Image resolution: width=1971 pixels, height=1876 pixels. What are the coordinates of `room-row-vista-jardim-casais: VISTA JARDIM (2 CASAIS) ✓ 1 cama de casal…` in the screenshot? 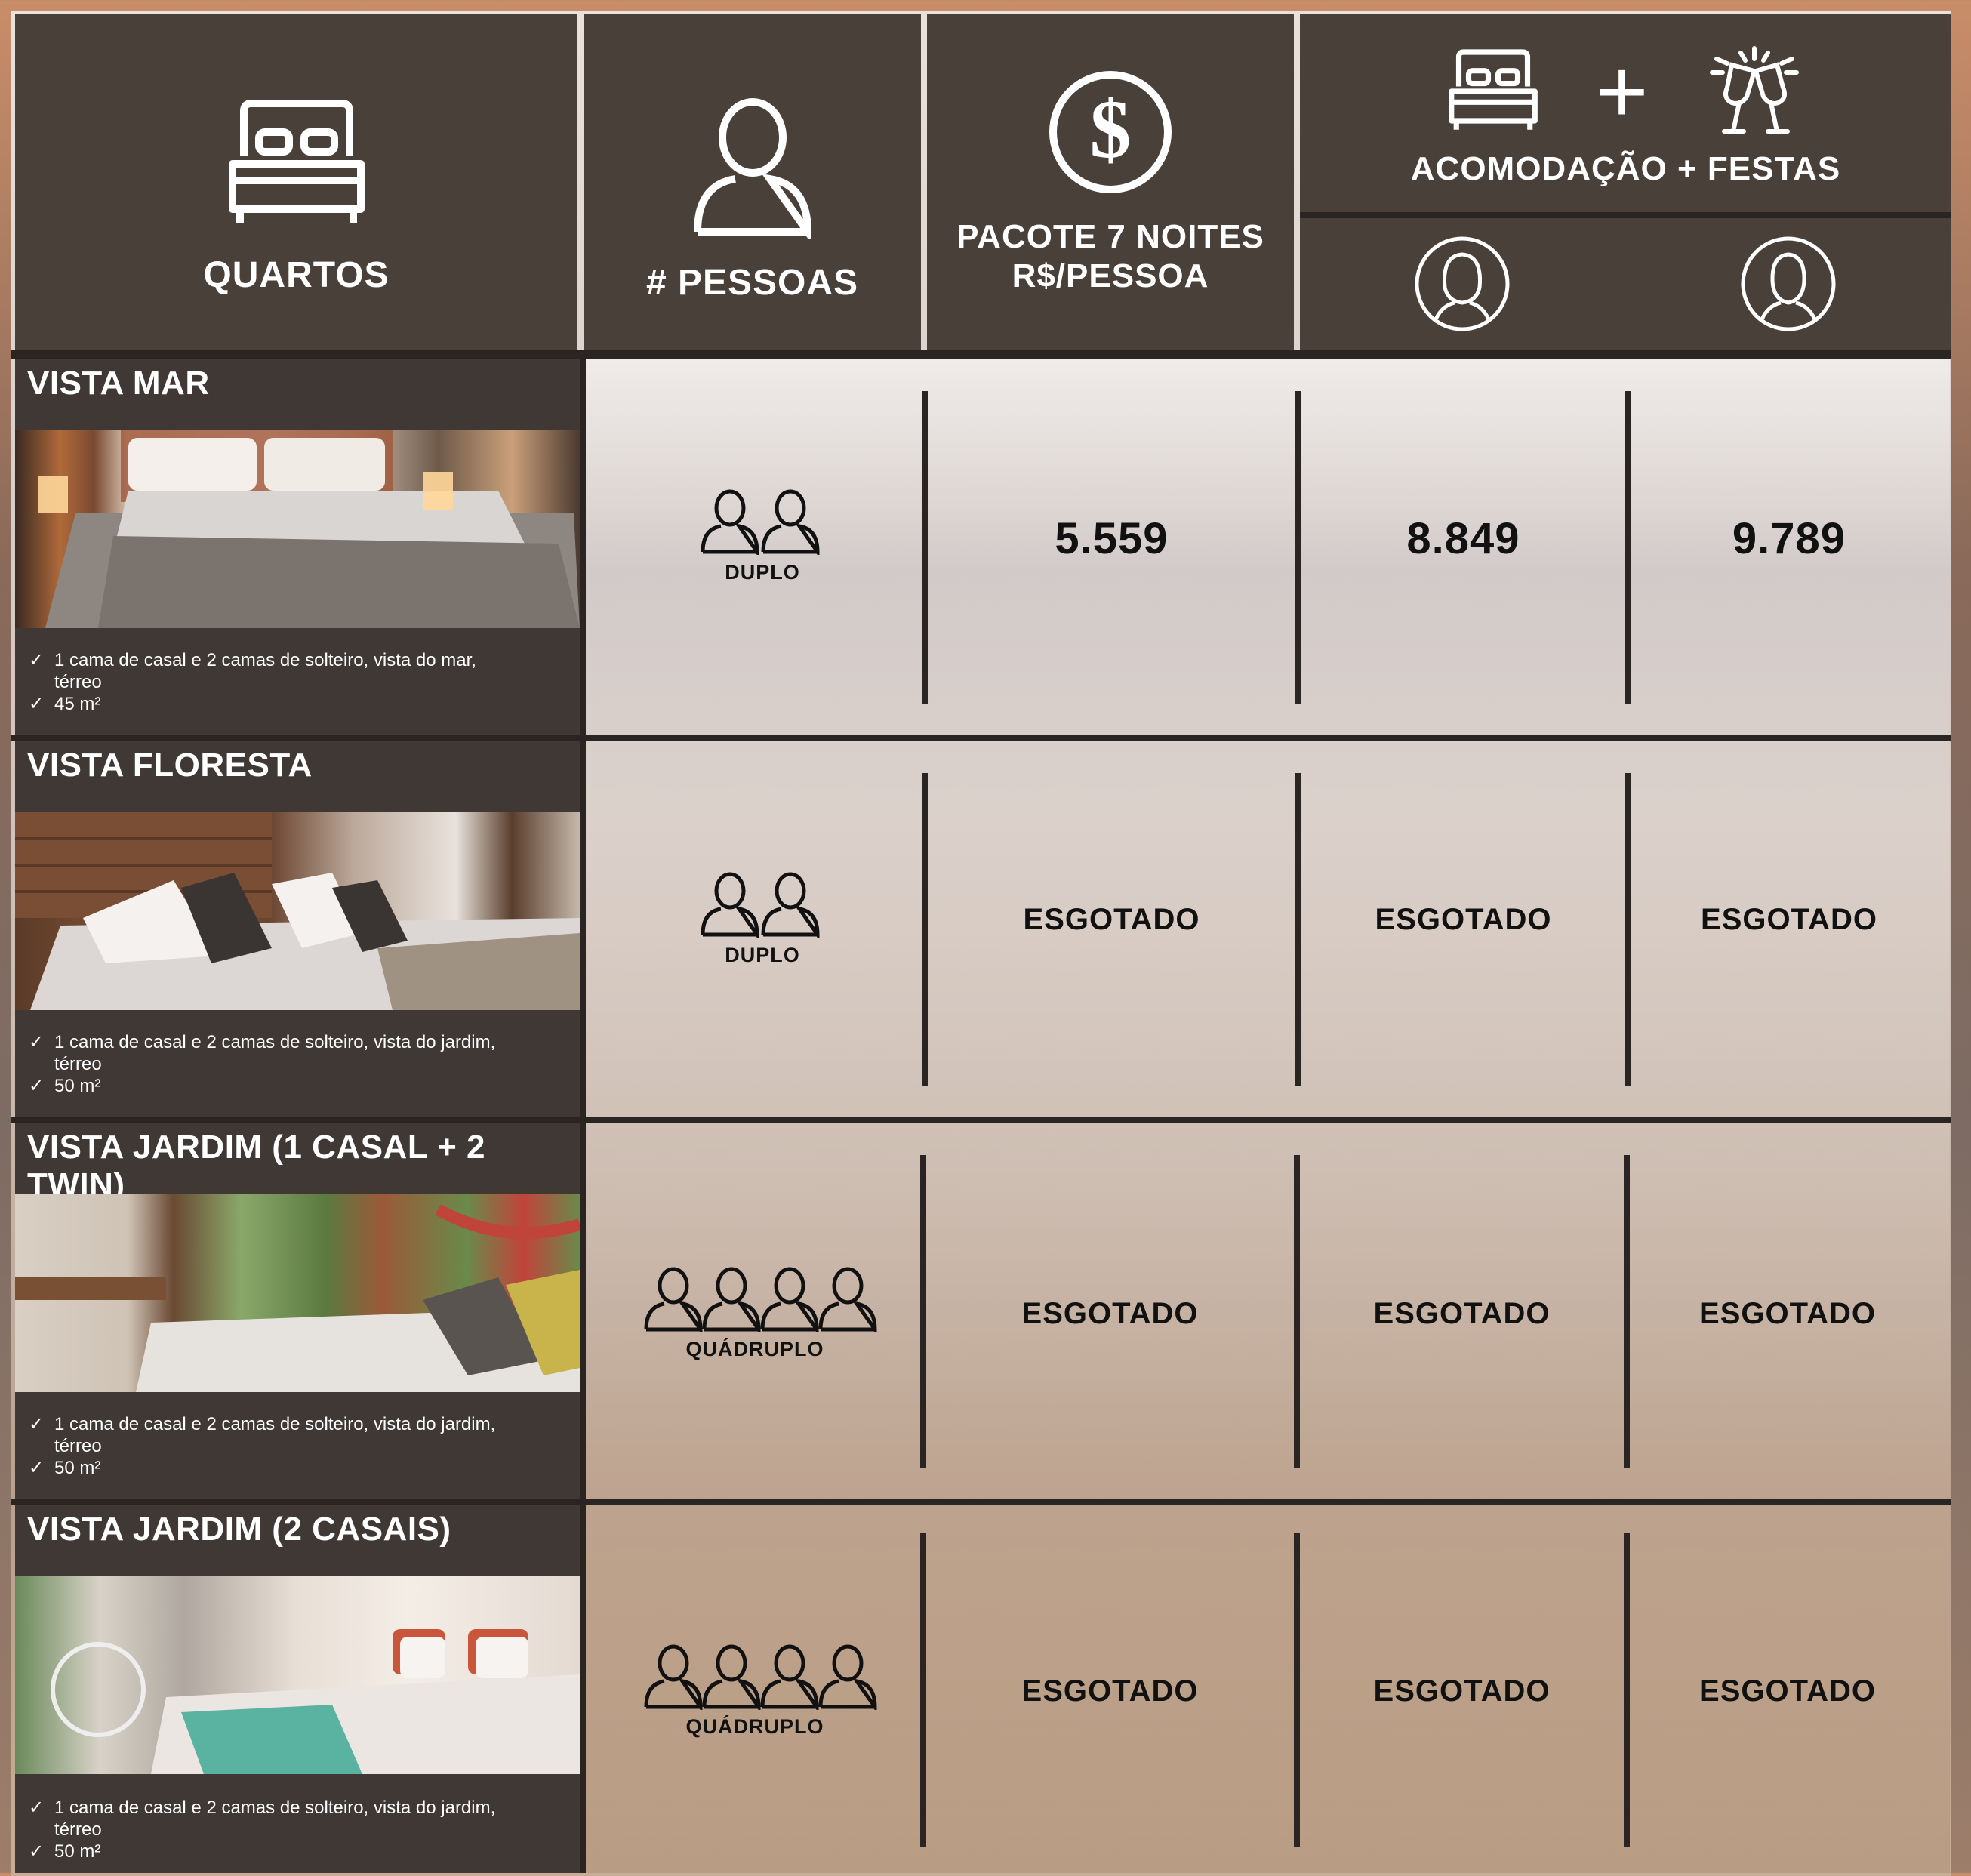 It's located at (297, 1689).